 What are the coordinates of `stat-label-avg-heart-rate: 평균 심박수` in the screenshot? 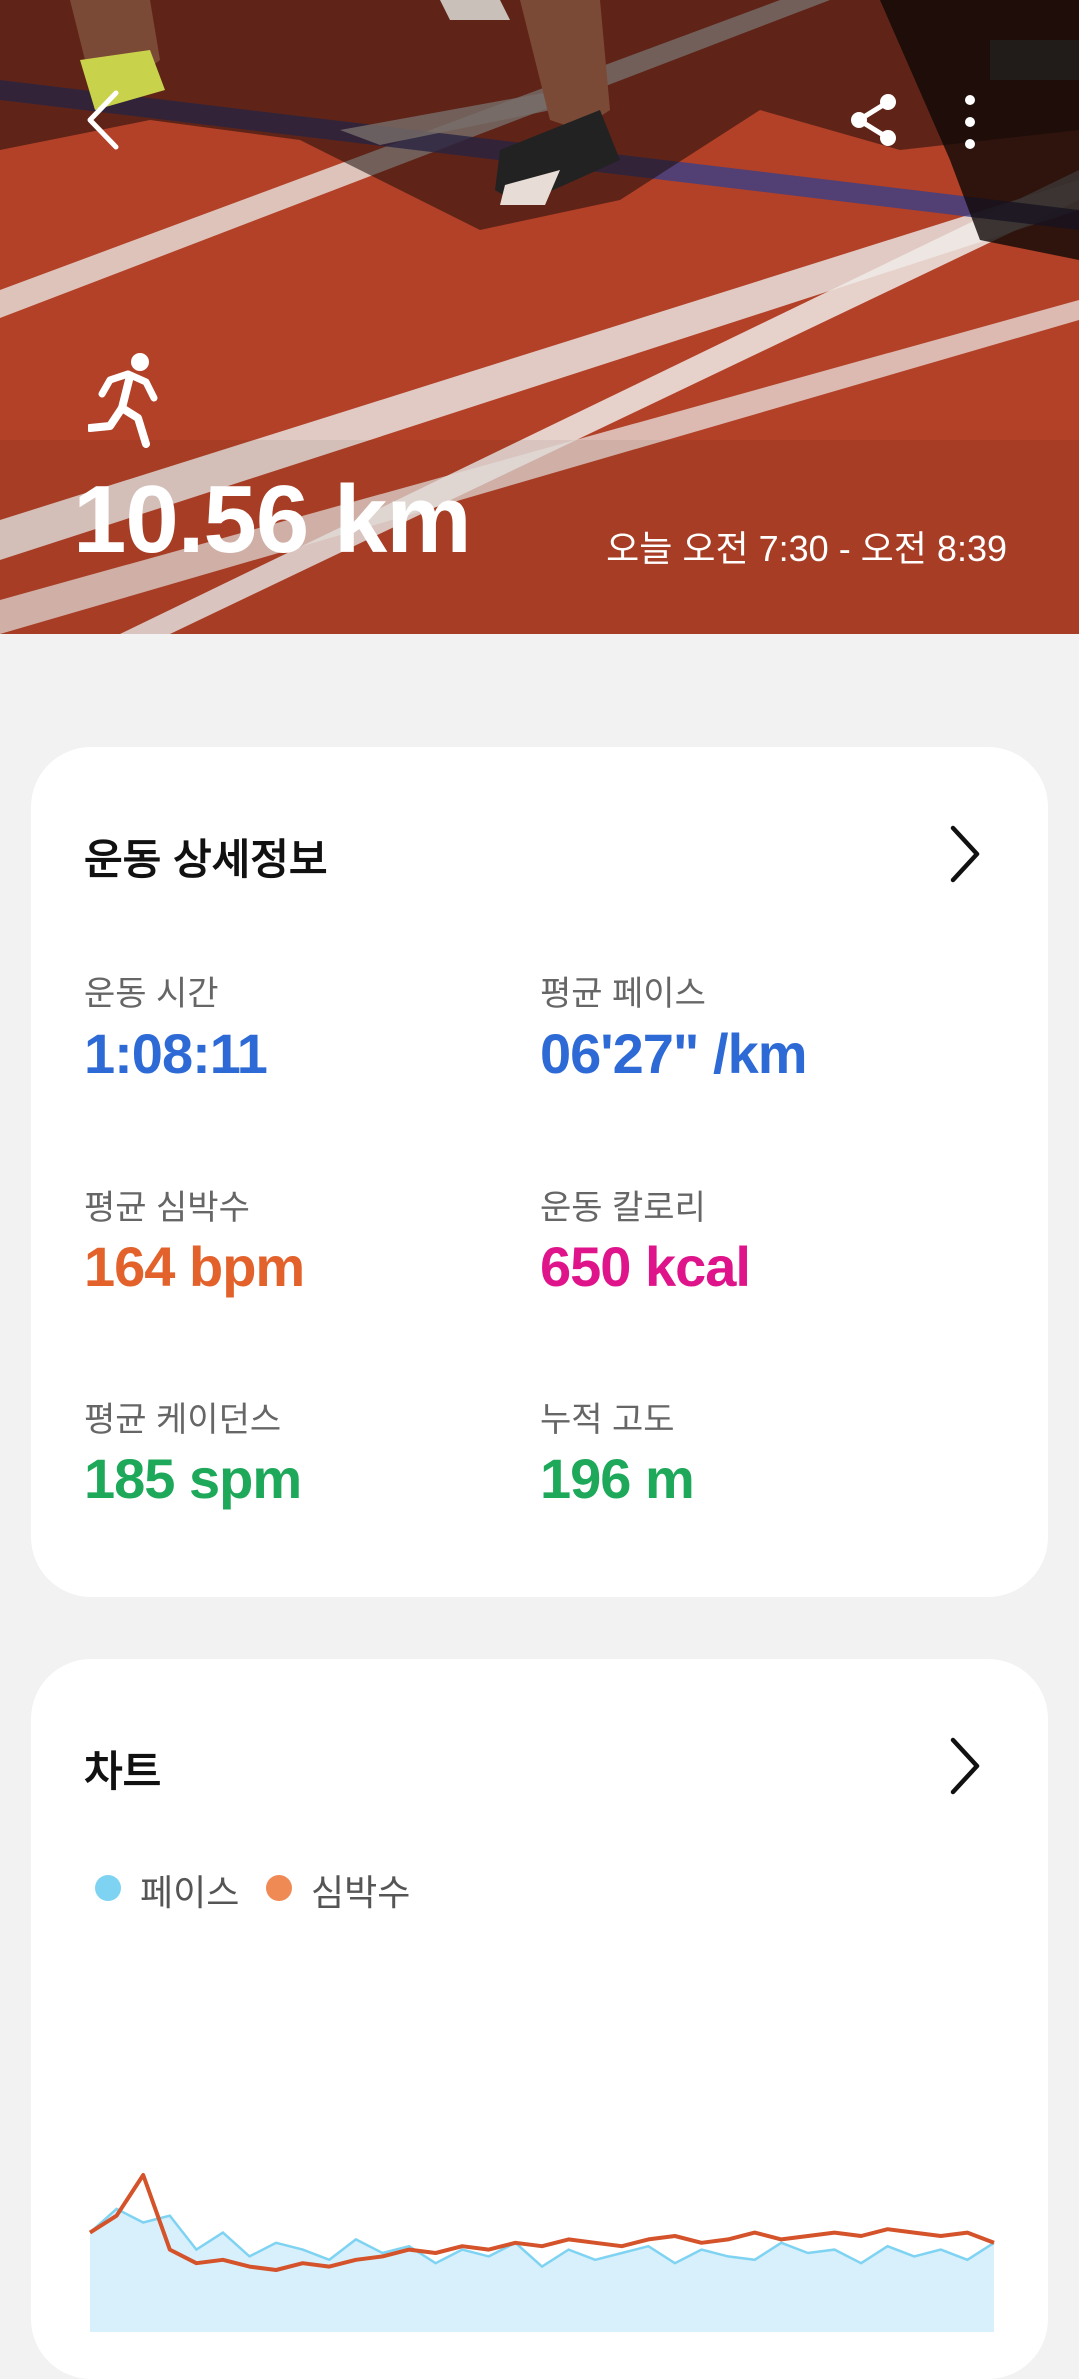 It's located at (167, 1208).